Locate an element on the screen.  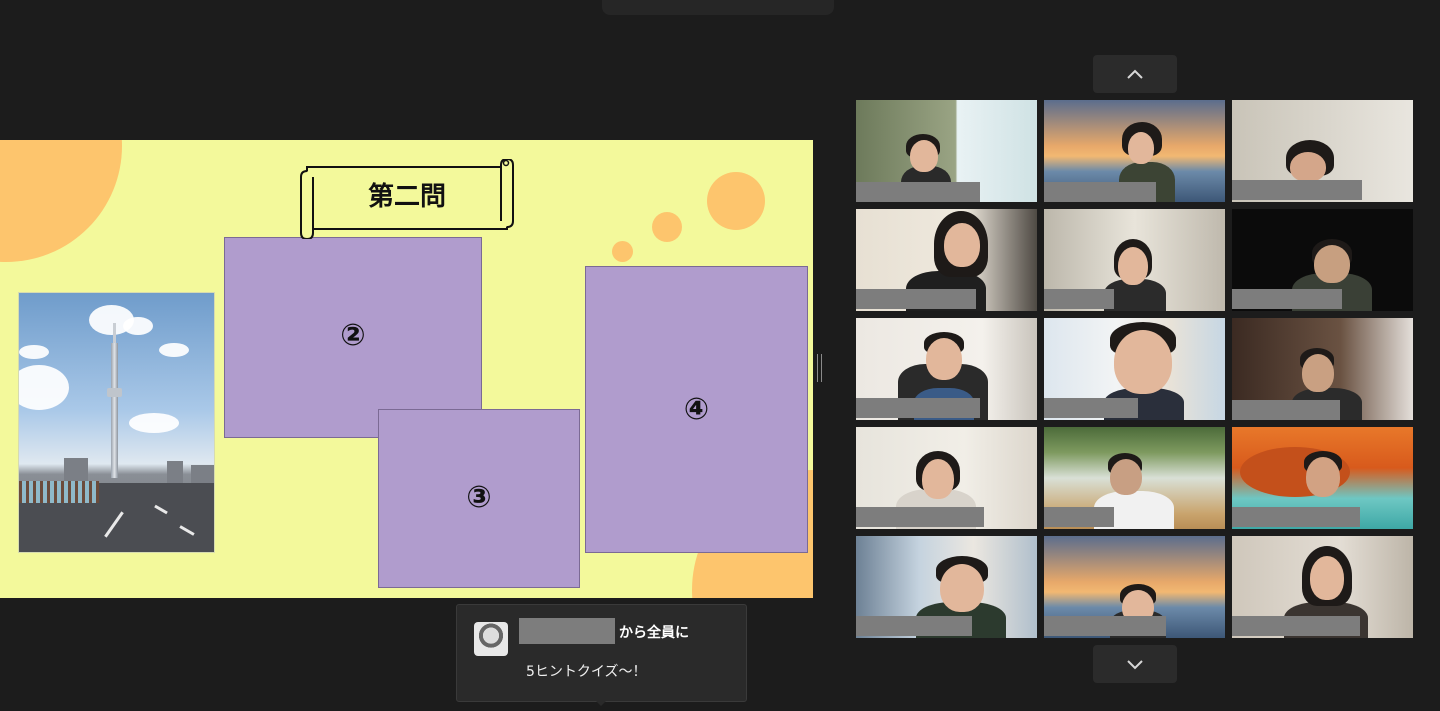
chat-message-text: 5ヒントクイズ～！ is located at coordinates (586, 672).